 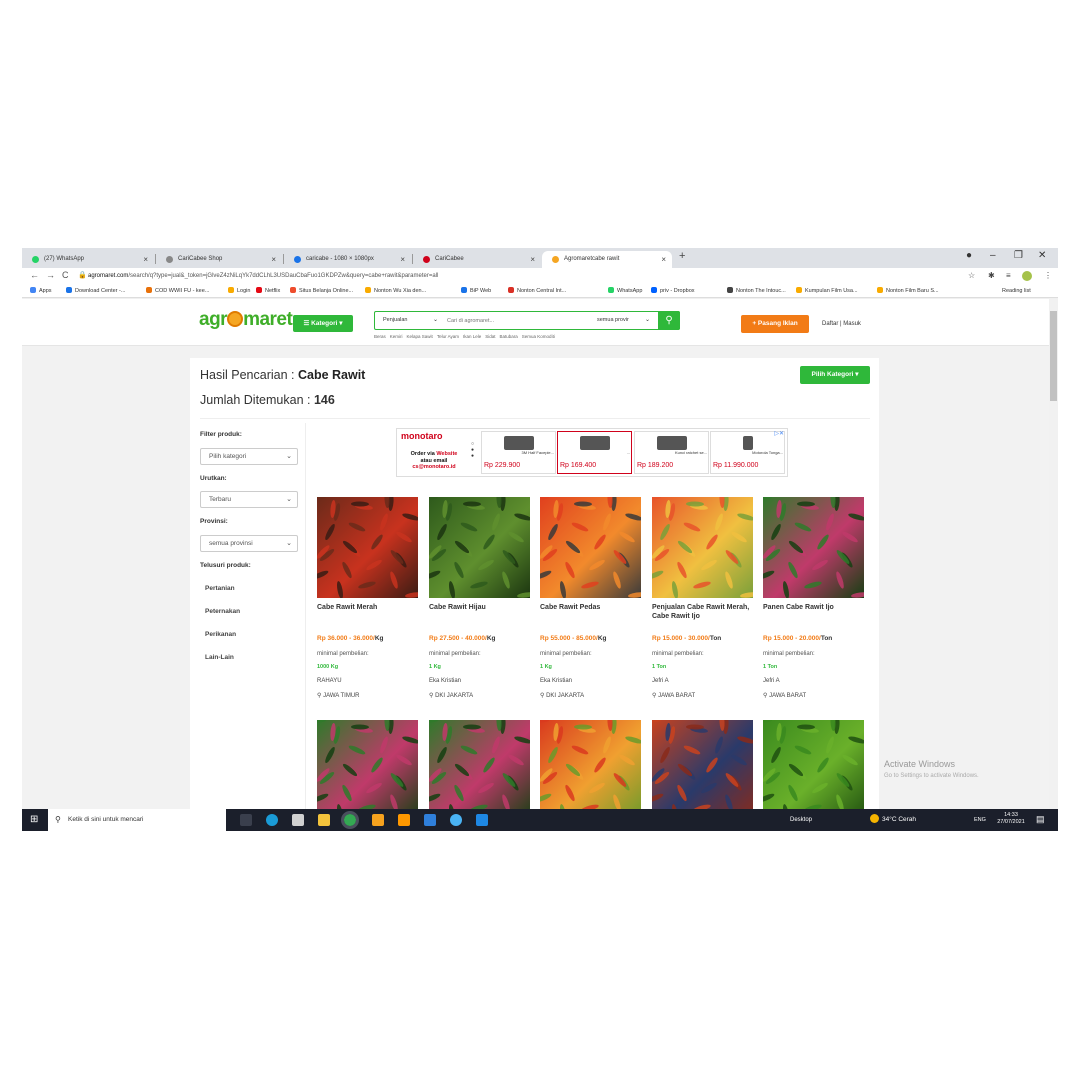 What do you see at coordinates (404, 820) in the screenshot?
I see `sublime-icon` at bounding box center [404, 820].